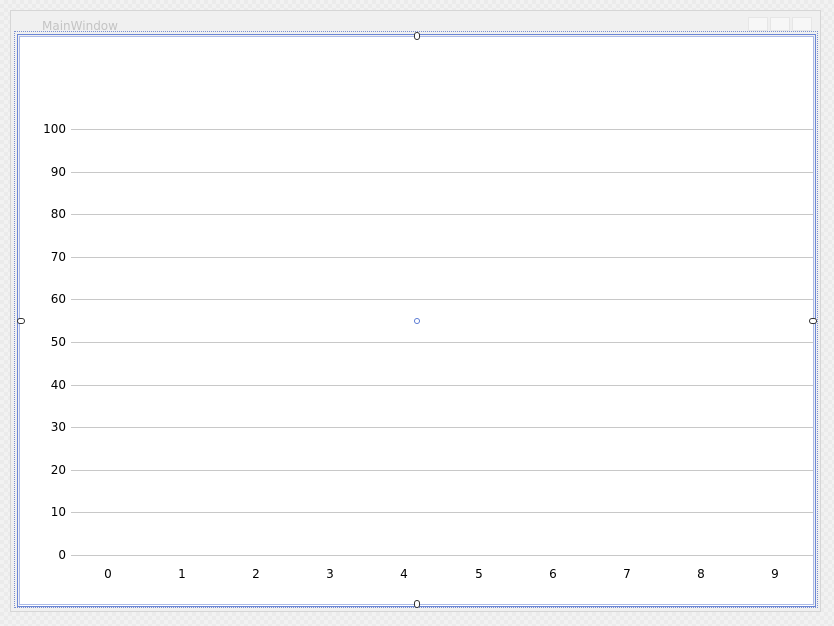 The width and height of the screenshot is (834, 626). What do you see at coordinates (62, 555) in the screenshot?
I see `y-tick-label: 0` at bounding box center [62, 555].